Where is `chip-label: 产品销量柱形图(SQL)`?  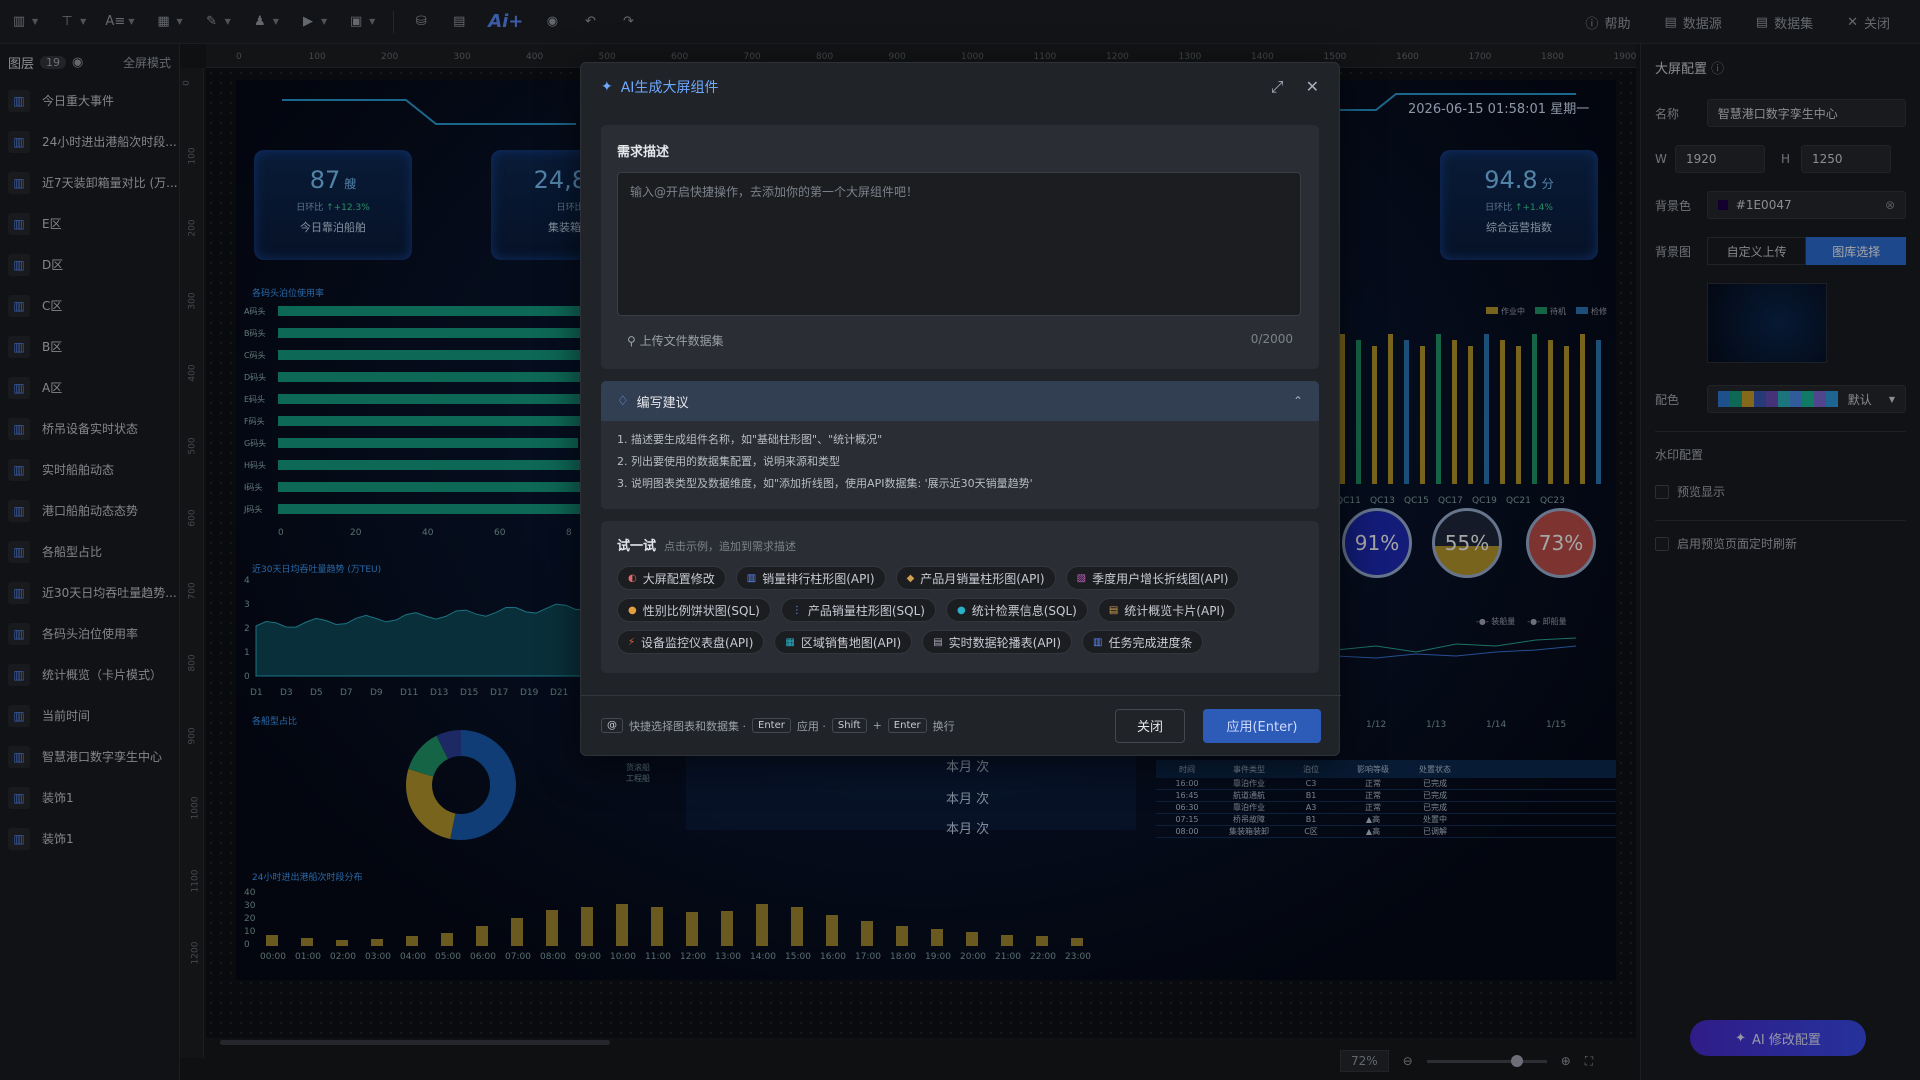 chip-label: 产品销量柱形图(SQL) is located at coordinates (866, 610).